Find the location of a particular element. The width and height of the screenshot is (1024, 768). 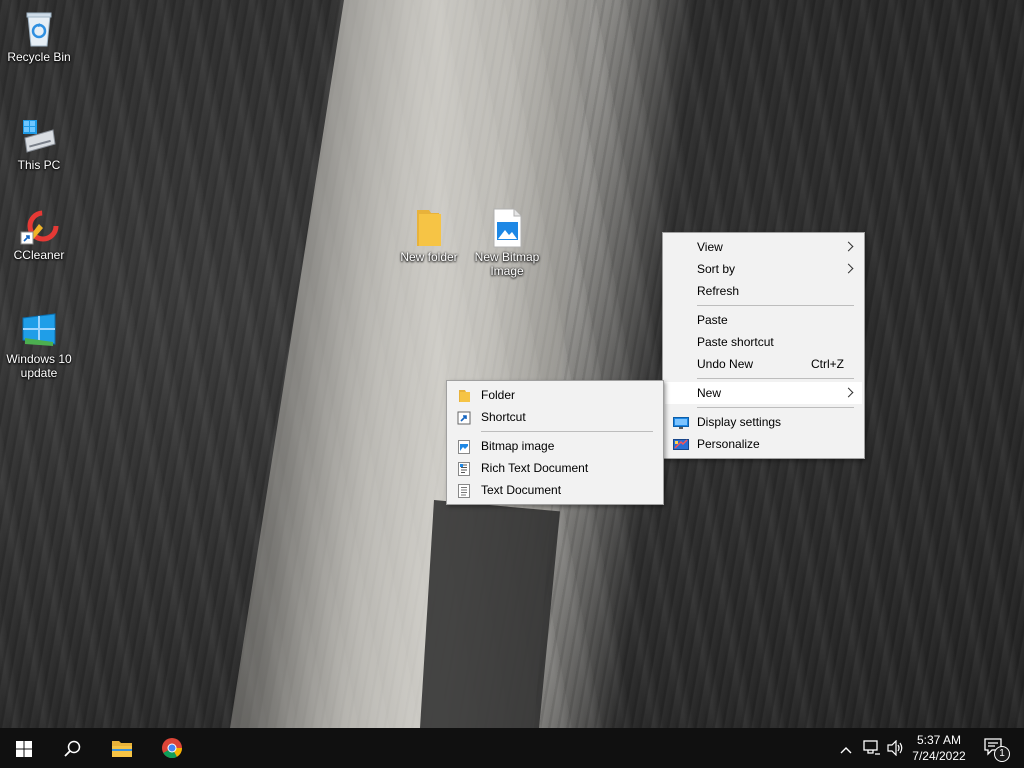

computer-icon is located at coordinates (39, 136).